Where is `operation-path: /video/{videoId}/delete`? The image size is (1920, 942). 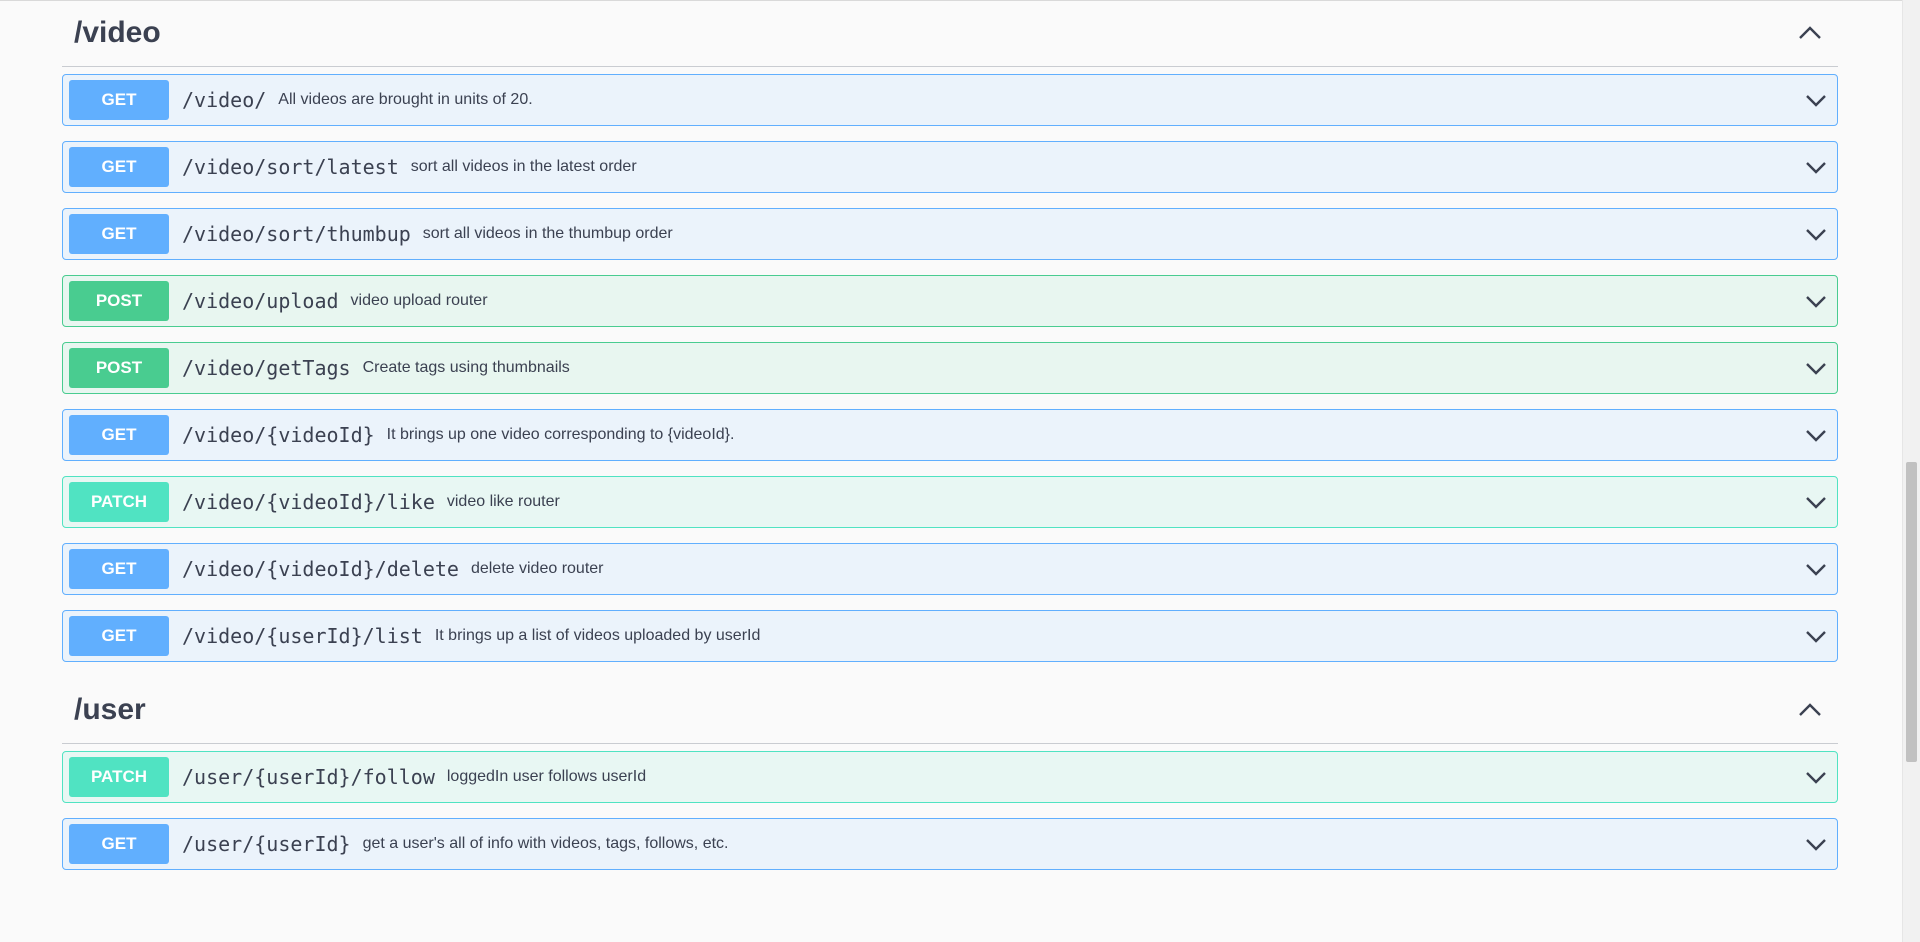 operation-path: /video/{videoId}/delete is located at coordinates (320, 569).